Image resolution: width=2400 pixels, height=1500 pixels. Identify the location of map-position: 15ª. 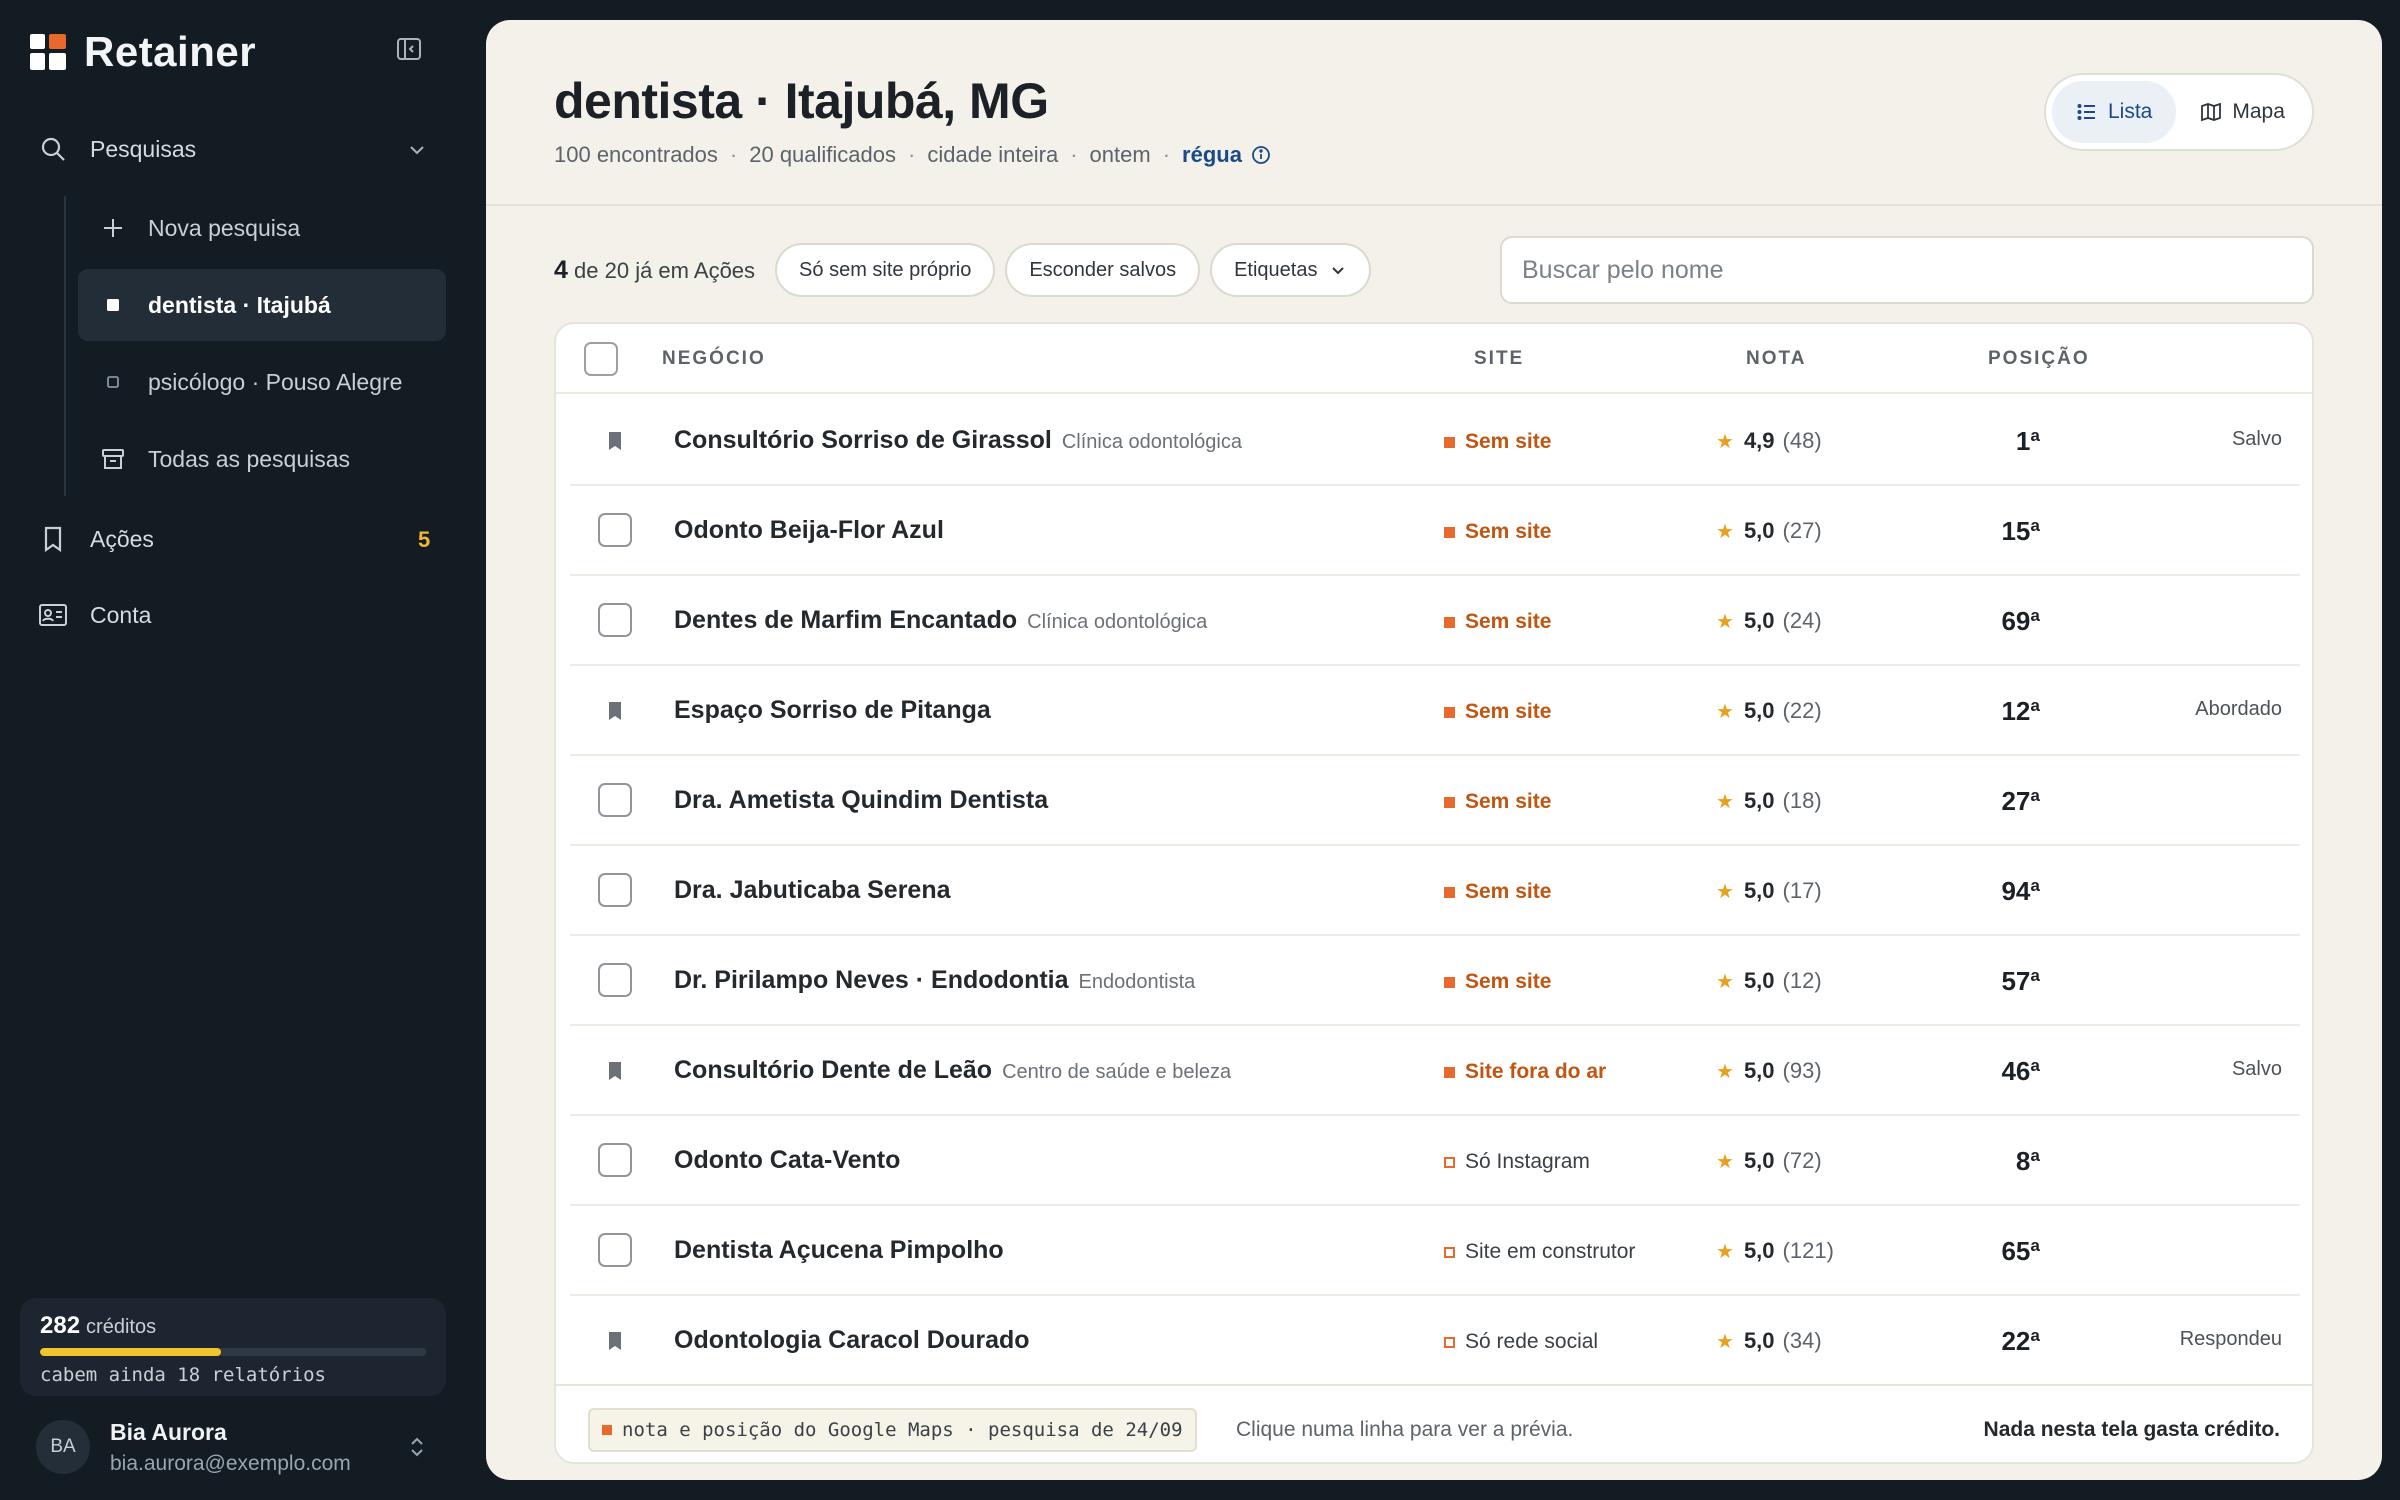
(2020, 531).